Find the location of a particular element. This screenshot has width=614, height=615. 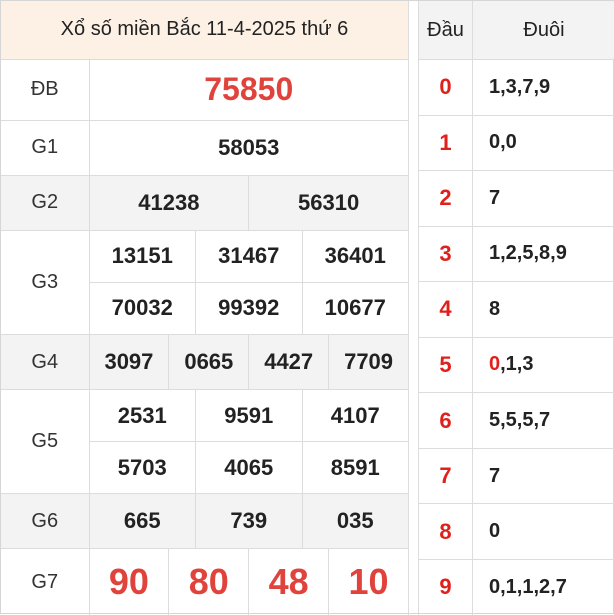

g3-number: 36401 is located at coordinates (355, 256).